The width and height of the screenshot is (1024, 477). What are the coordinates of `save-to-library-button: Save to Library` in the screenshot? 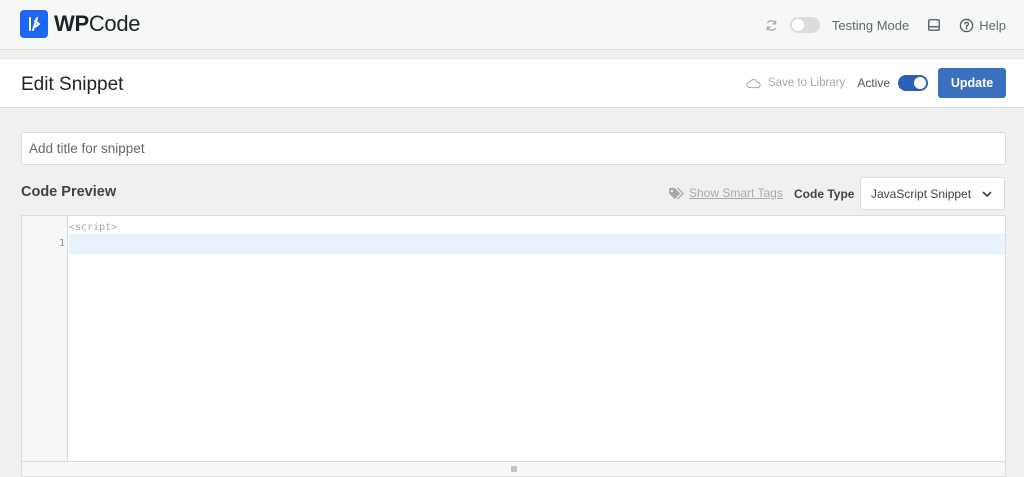 It's located at (806, 83).